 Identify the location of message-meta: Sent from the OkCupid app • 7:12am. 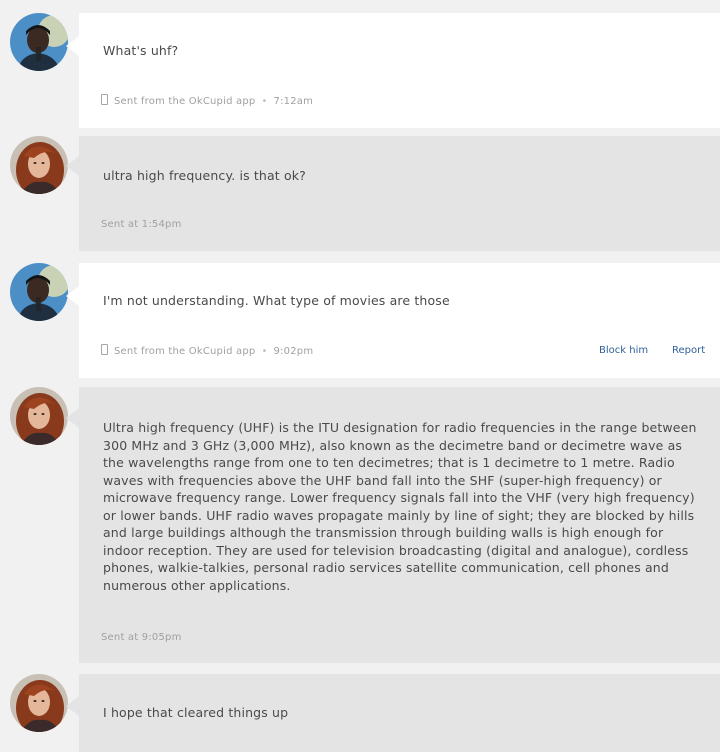
(207, 100).